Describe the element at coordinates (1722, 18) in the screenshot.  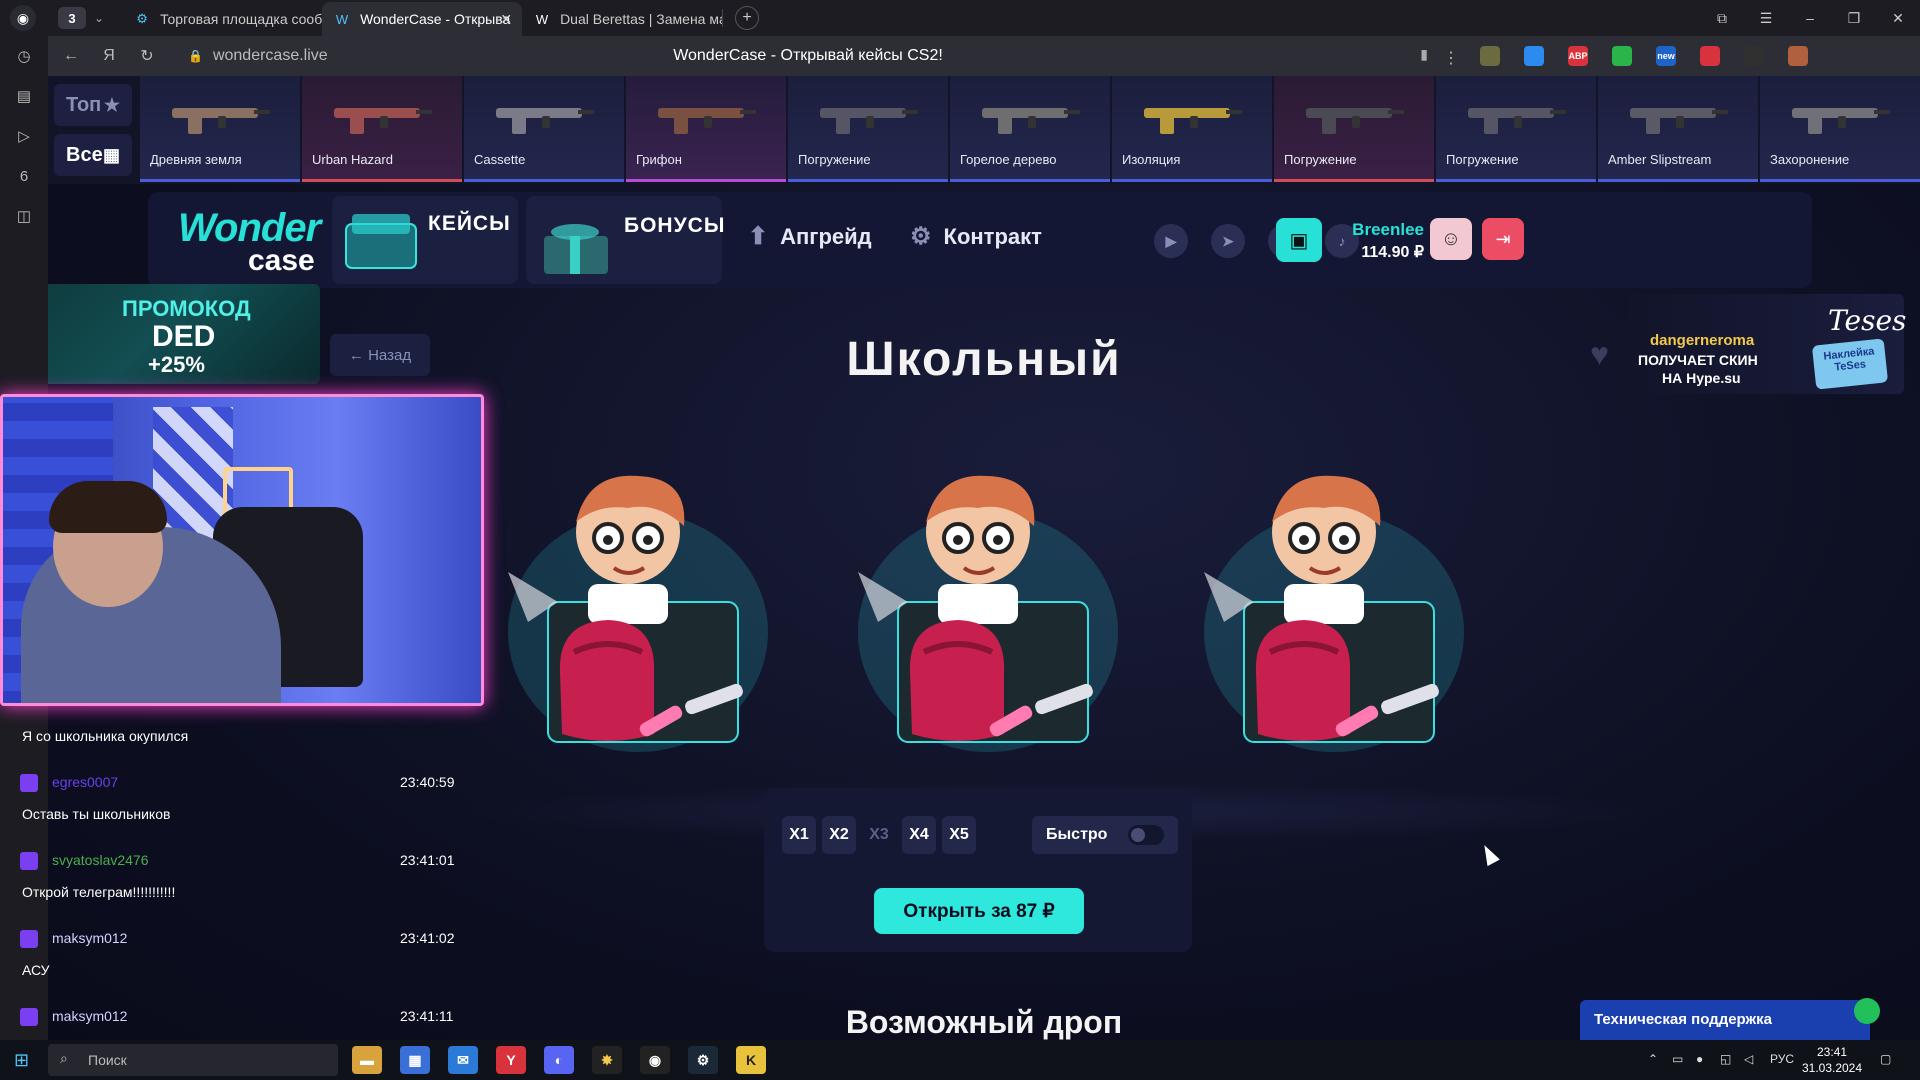
I see `collections-icon: ⧉` at that location.